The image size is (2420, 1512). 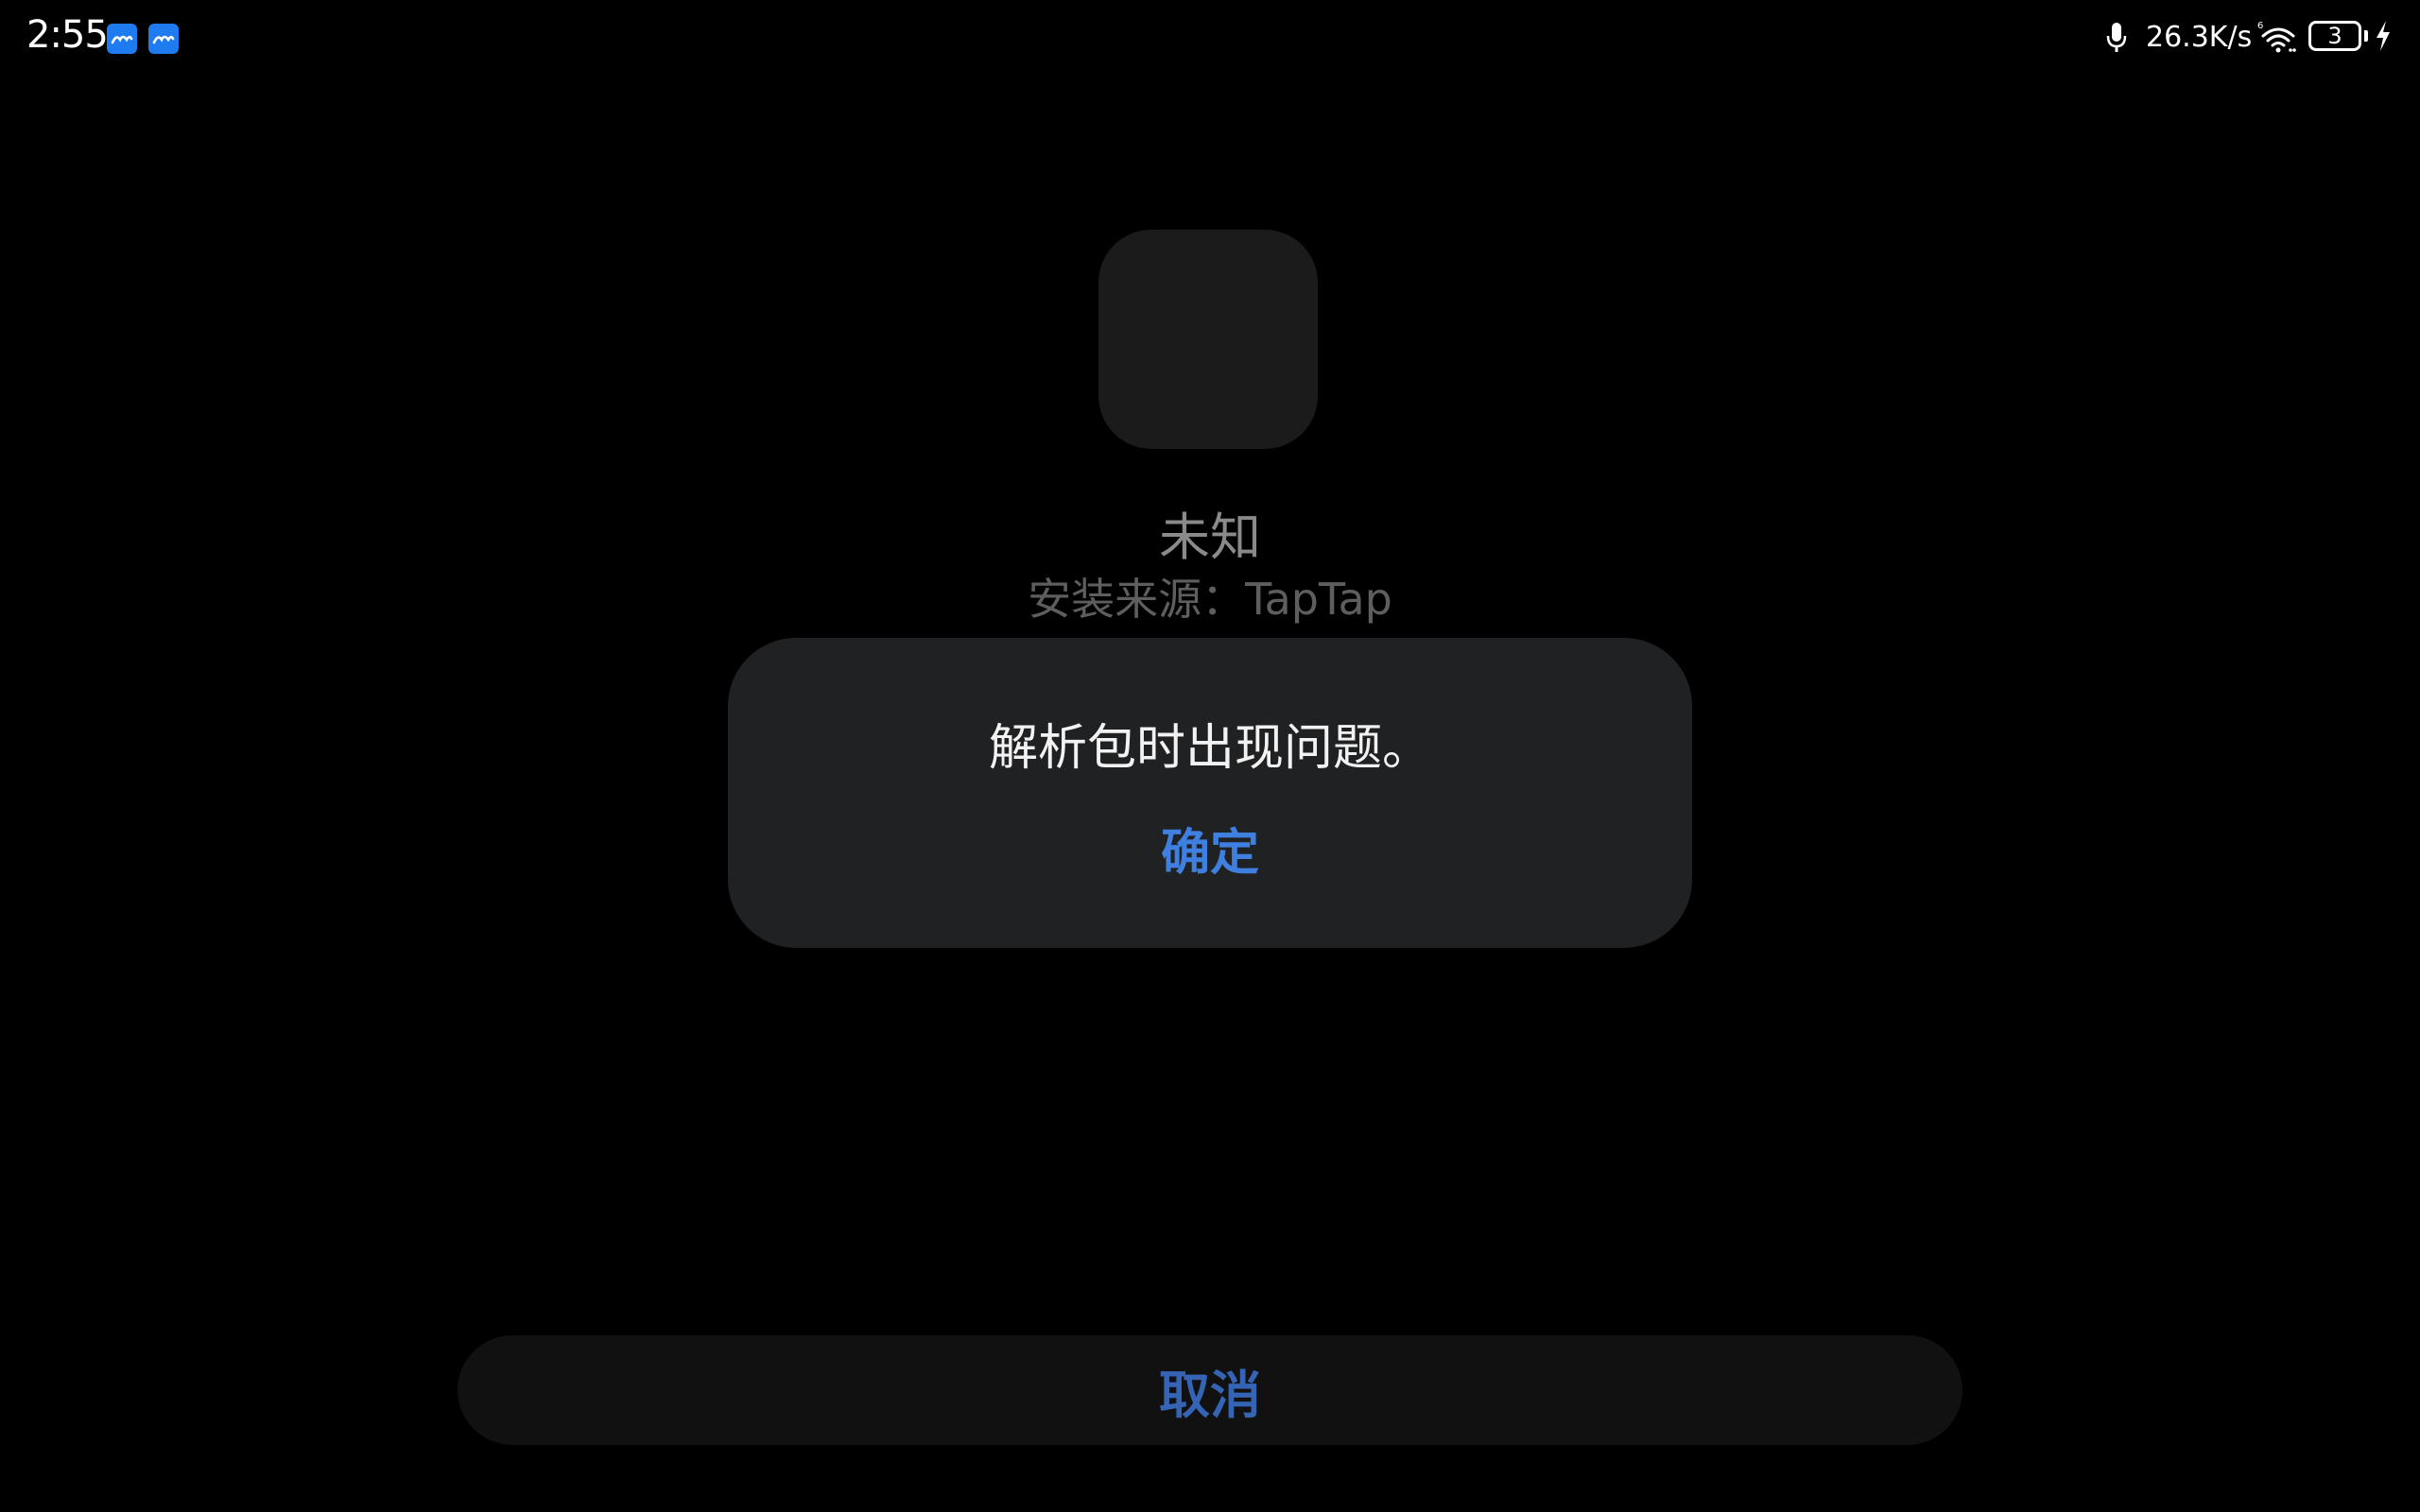 I want to click on battery-icon: 3, so click(x=2334, y=36).